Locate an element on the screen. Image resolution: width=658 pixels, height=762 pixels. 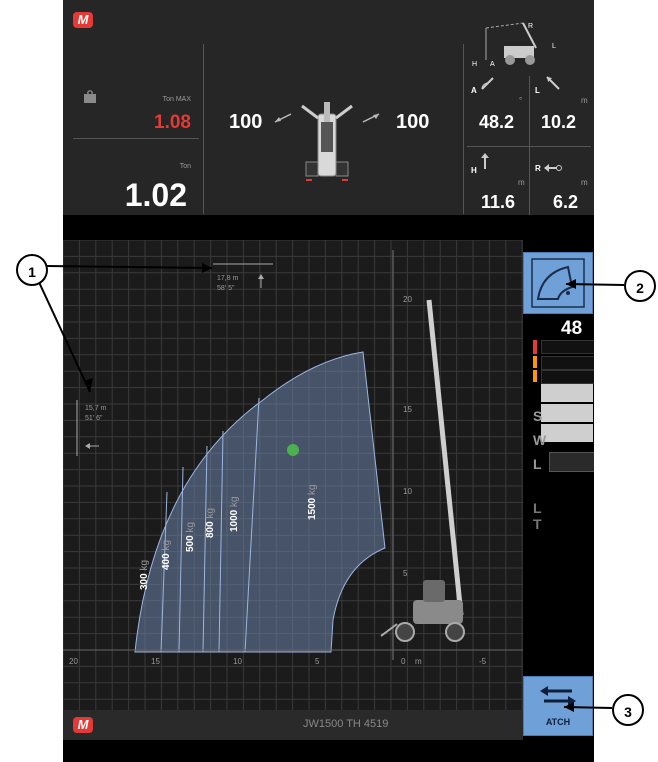
callout-1: 1 is located at coordinates (32, 270).